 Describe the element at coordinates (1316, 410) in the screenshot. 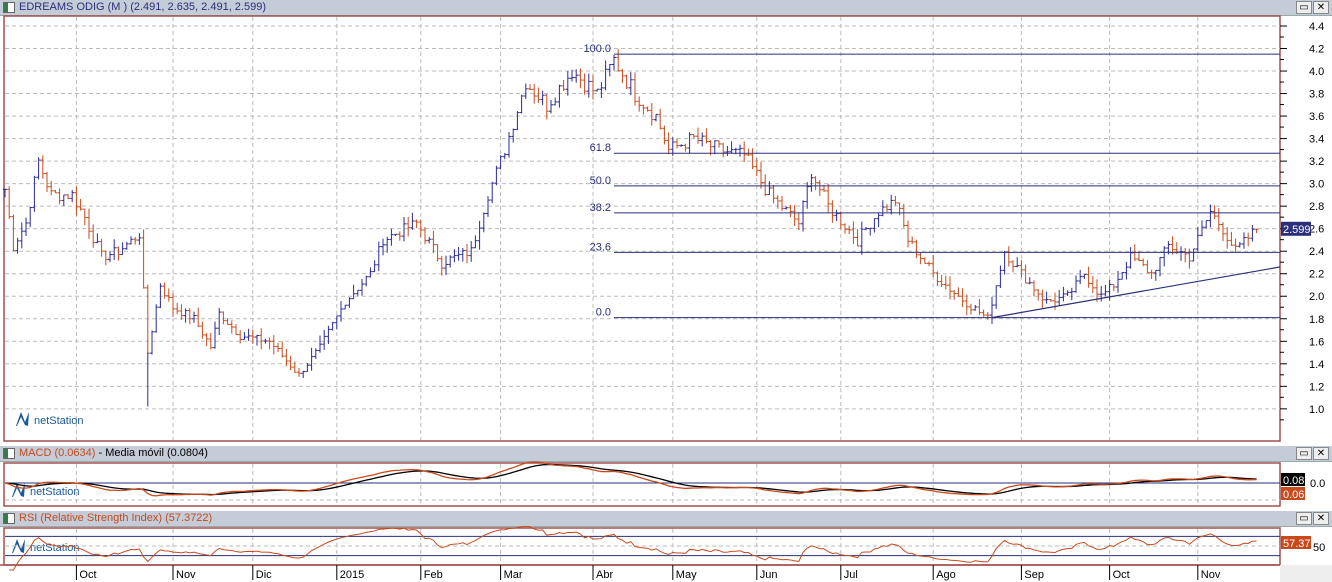

I see `y-tick-label: 1.0` at that location.